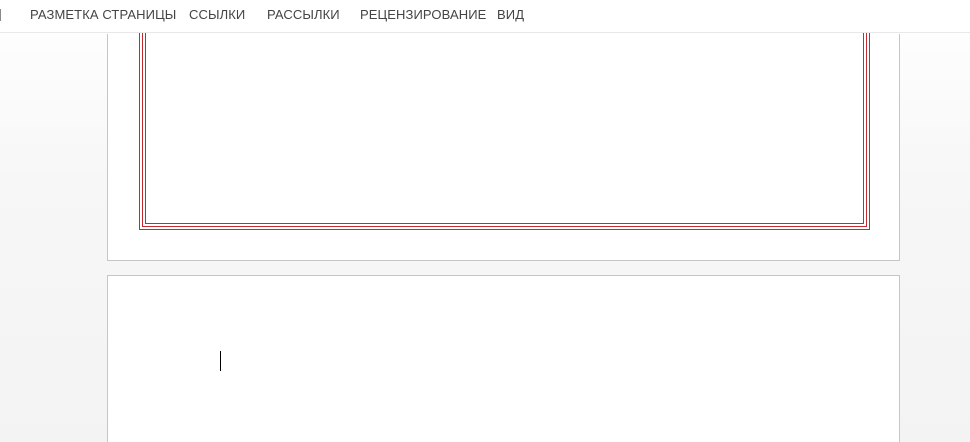  Describe the element at coordinates (423, 14) in the screenshot. I see `tab-review: РЕЦЕНЗИРОВАНИЕ` at that location.